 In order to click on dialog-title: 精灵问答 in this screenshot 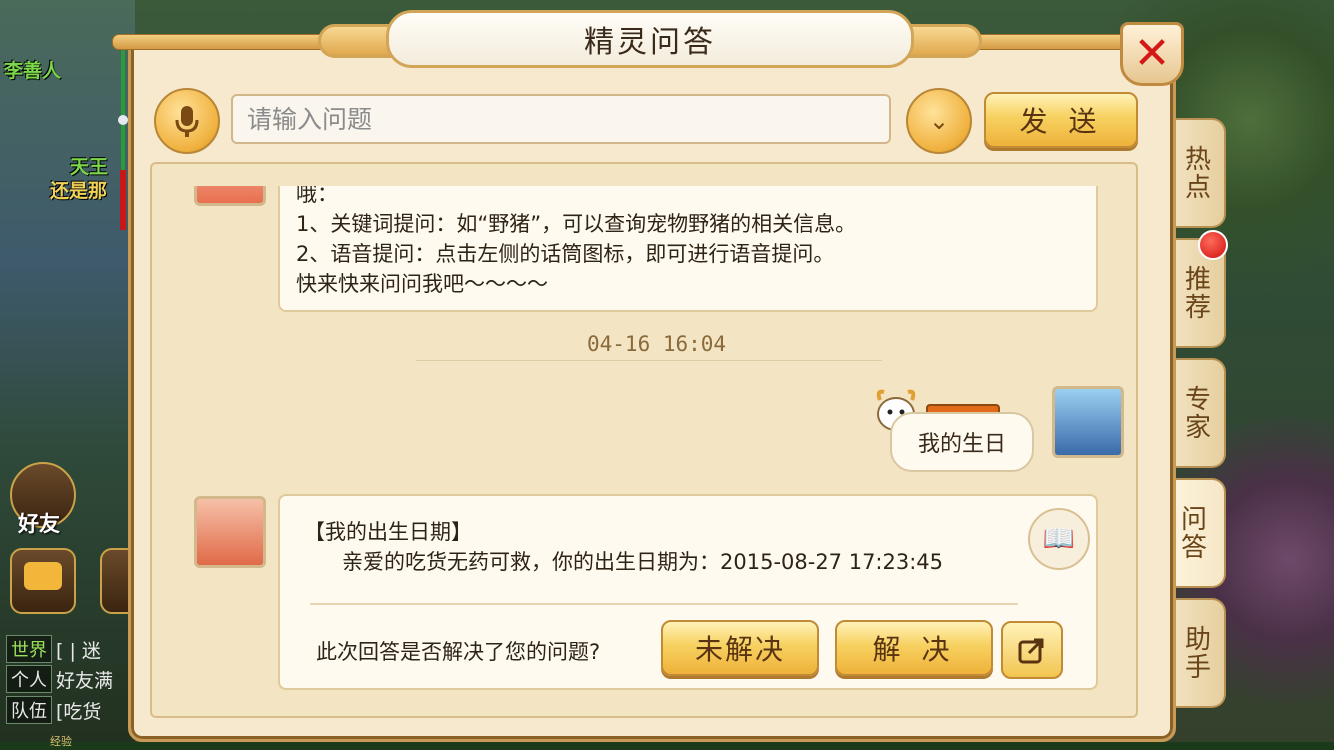, I will do `click(650, 42)`.